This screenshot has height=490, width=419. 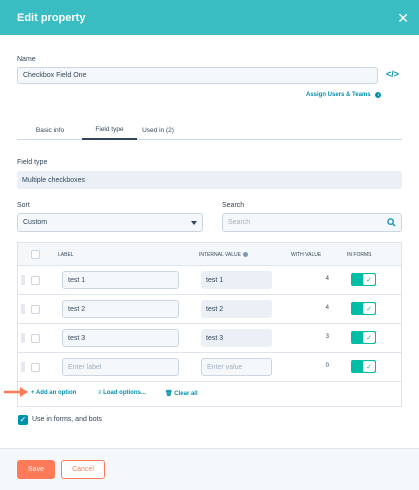 What do you see at coordinates (236, 309) in the screenshot?
I see `option-internal-value: test 2` at bounding box center [236, 309].